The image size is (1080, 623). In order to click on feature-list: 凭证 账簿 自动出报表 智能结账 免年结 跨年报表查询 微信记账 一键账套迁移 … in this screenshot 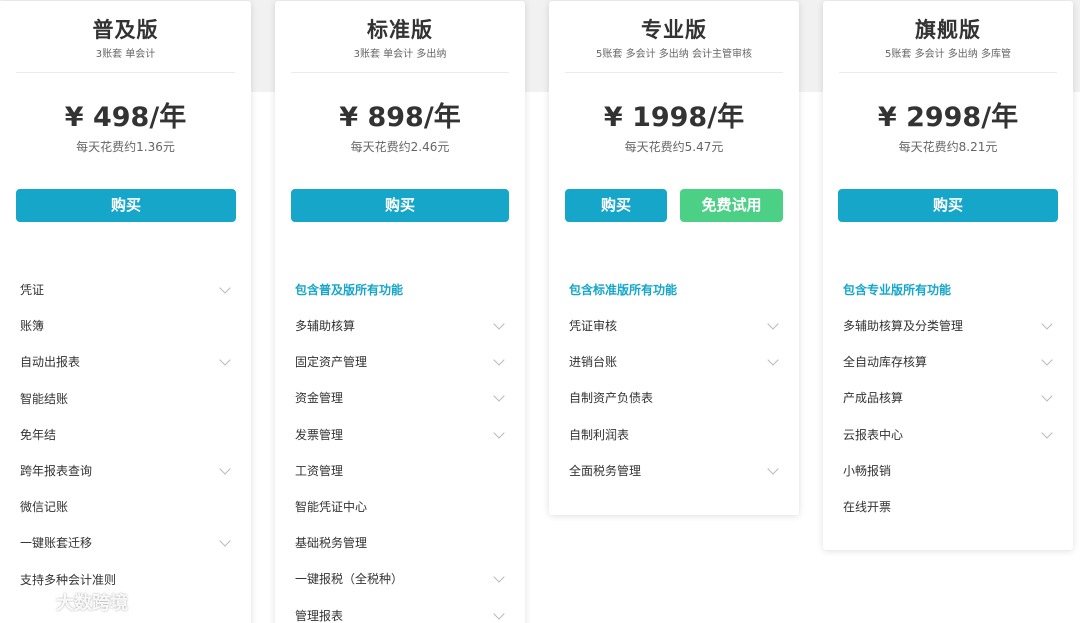, I will do `click(125, 435)`.